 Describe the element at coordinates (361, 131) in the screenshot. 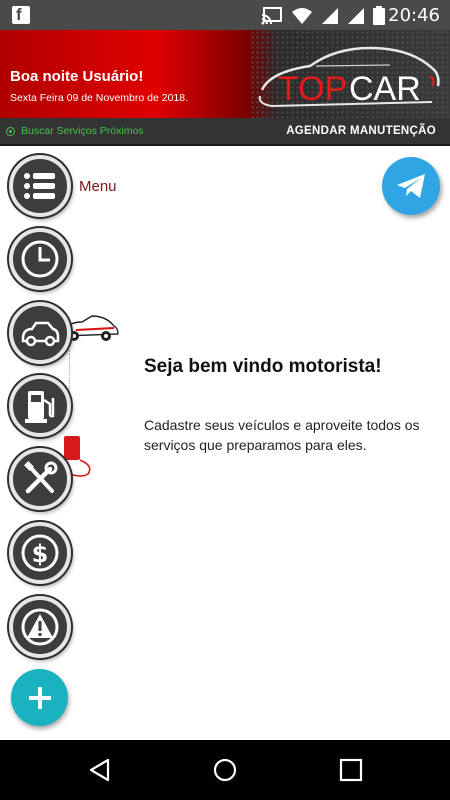

I see `schedule-maintenance-button: AGENDAR MANUTENÇÃO` at that location.